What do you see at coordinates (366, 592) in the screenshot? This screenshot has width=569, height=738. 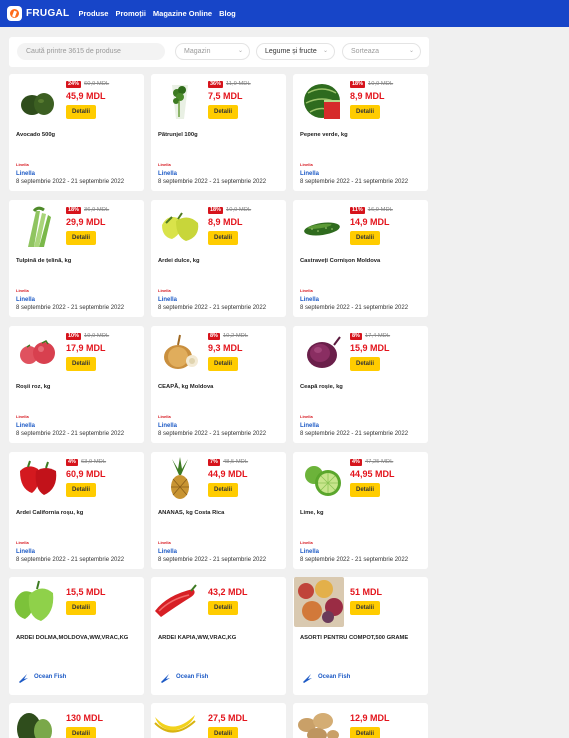 I see `product-price: 51 MDL` at bounding box center [366, 592].